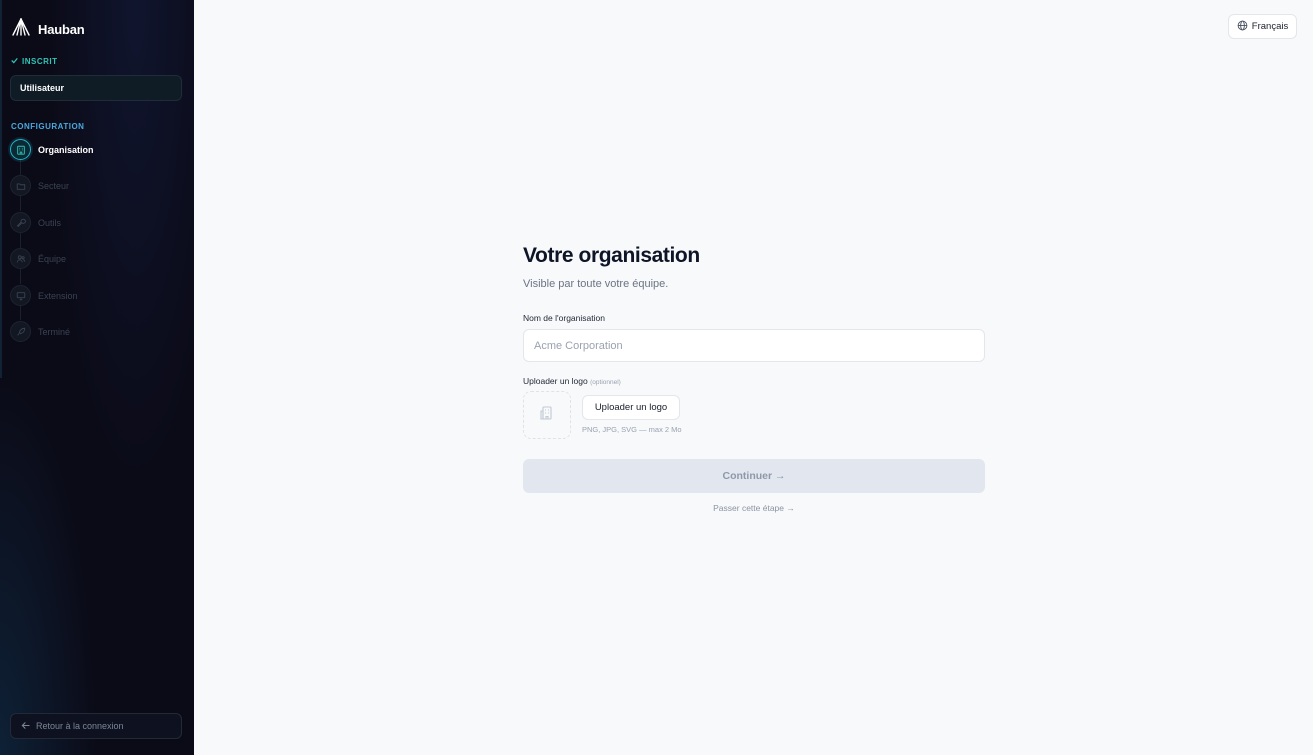 The height and width of the screenshot is (755, 1313). I want to click on language-label: Français, so click(1270, 26).